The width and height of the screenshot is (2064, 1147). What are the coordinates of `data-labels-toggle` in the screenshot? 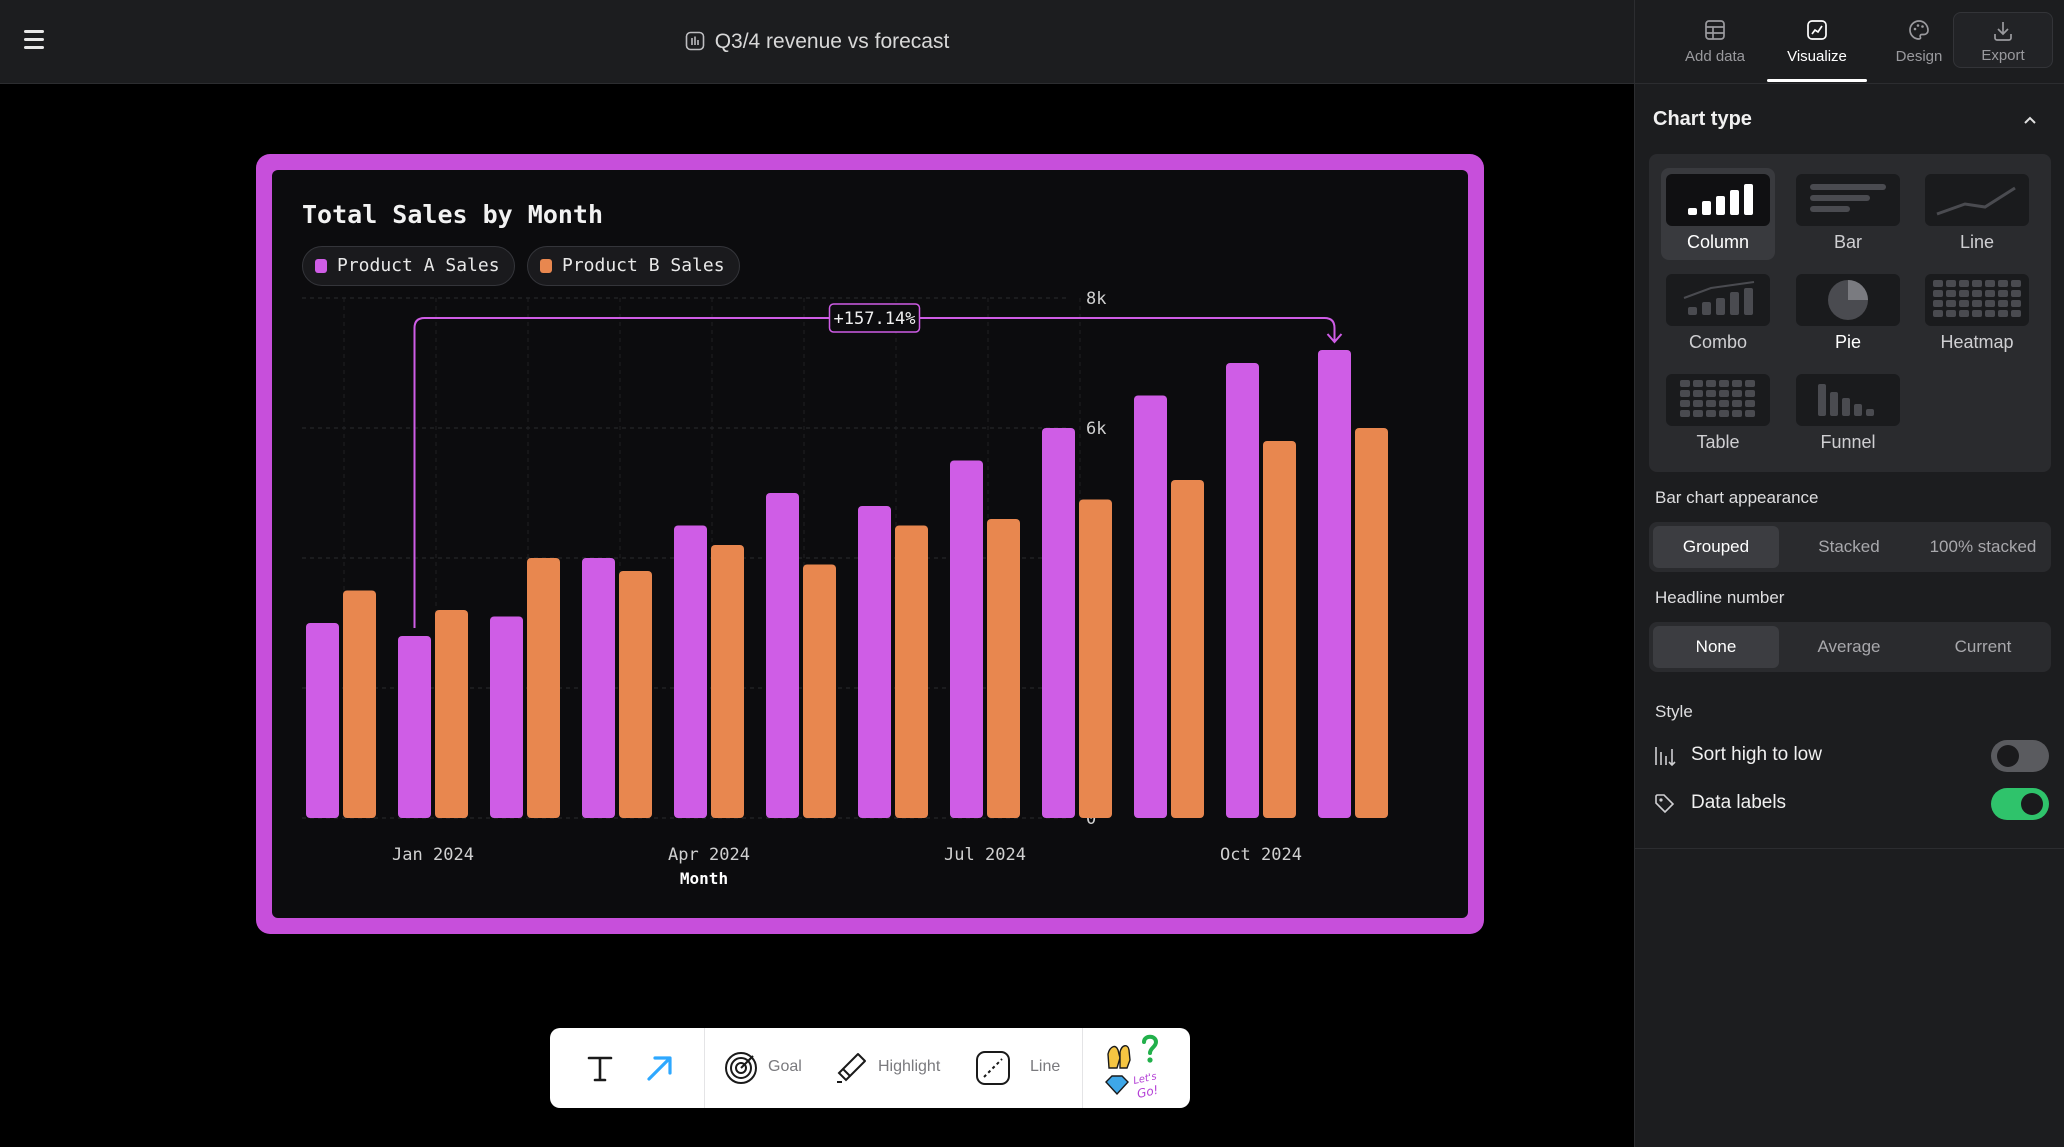 It's located at (2020, 804).